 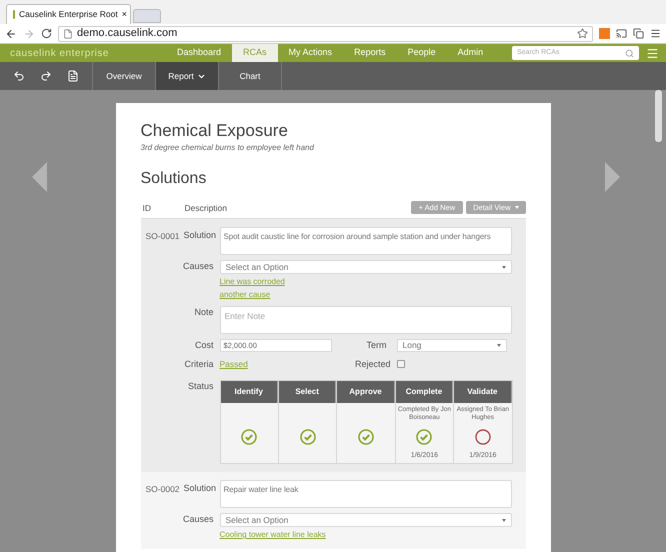 What do you see at coordinates (325, 34) in the screenshot?
I see `address-bar: demo.causelink.com` at bounding box center [325, 34].